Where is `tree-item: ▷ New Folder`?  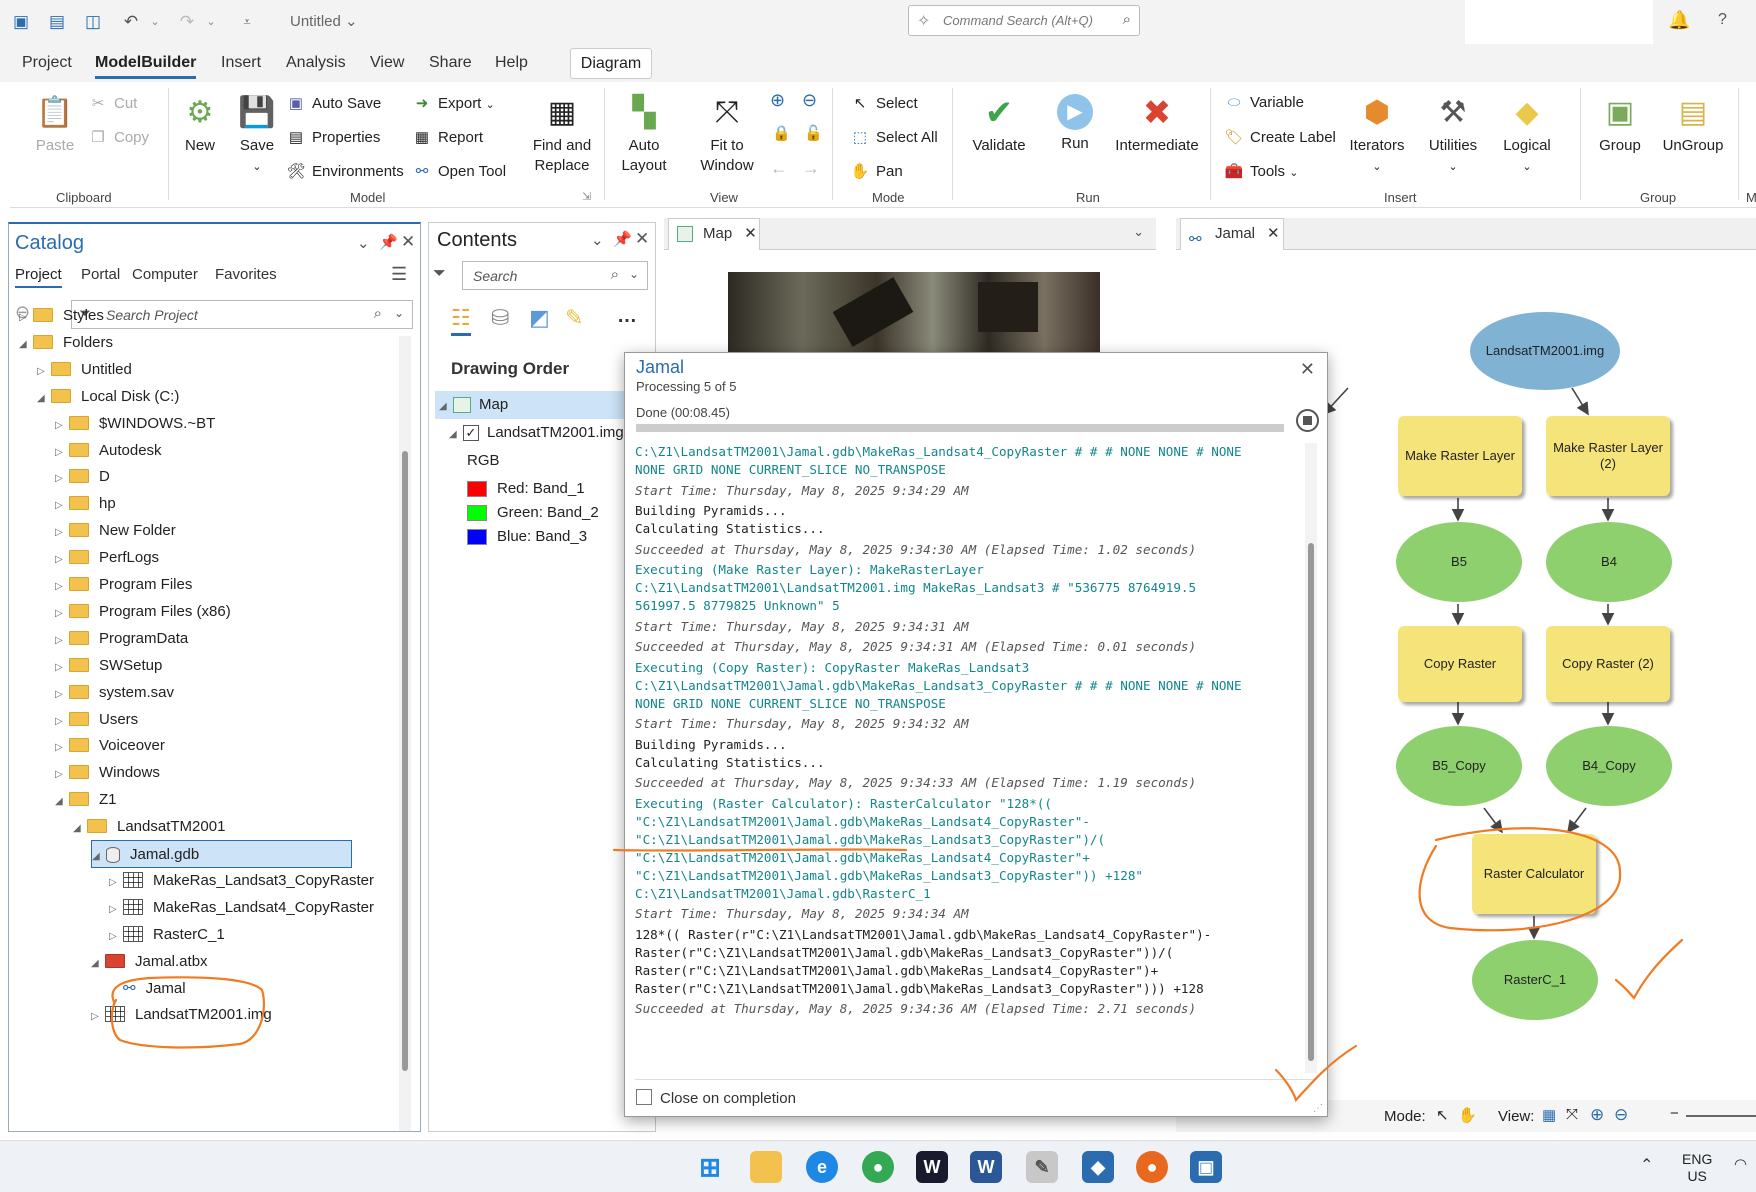
tree-item: ▷ New Folder is located at coordinates (115, 531).